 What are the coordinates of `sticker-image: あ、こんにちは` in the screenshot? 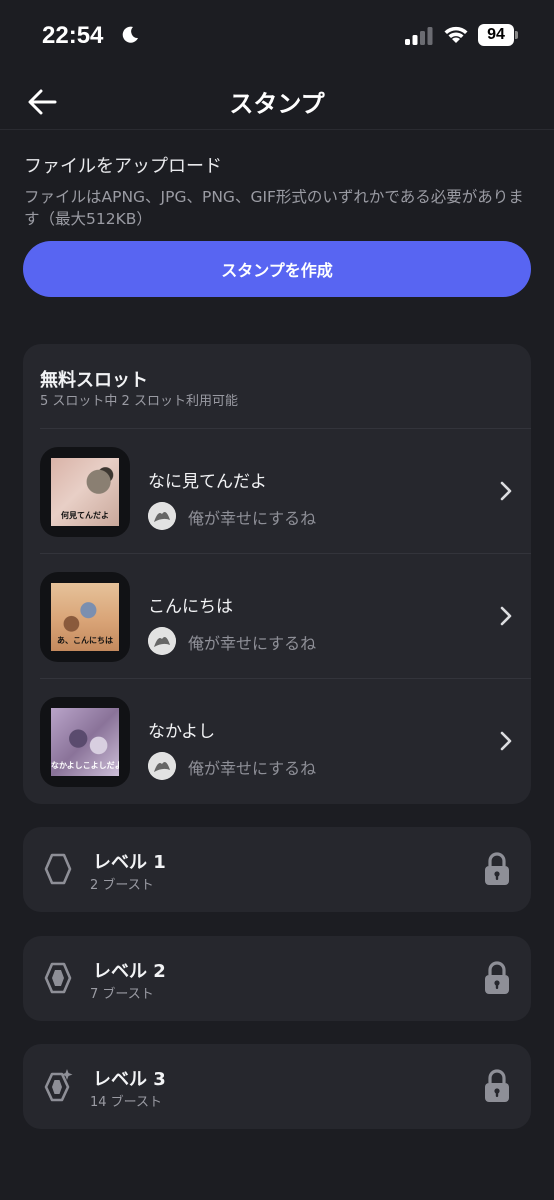 It's located at (85, 617).